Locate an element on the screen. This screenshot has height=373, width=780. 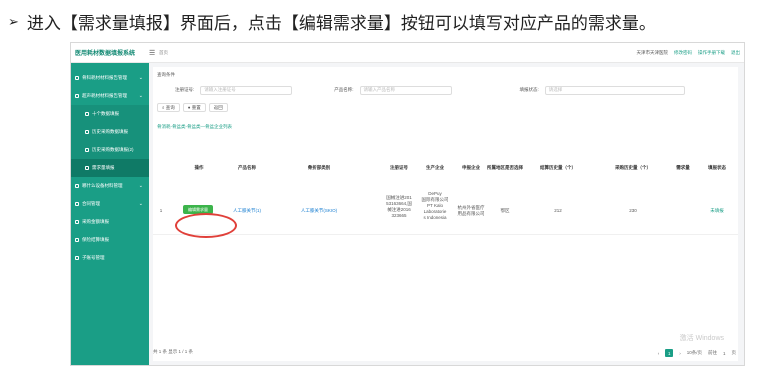
sidebar-item-label: 需求量填报 is located at coordinates (103, 167).